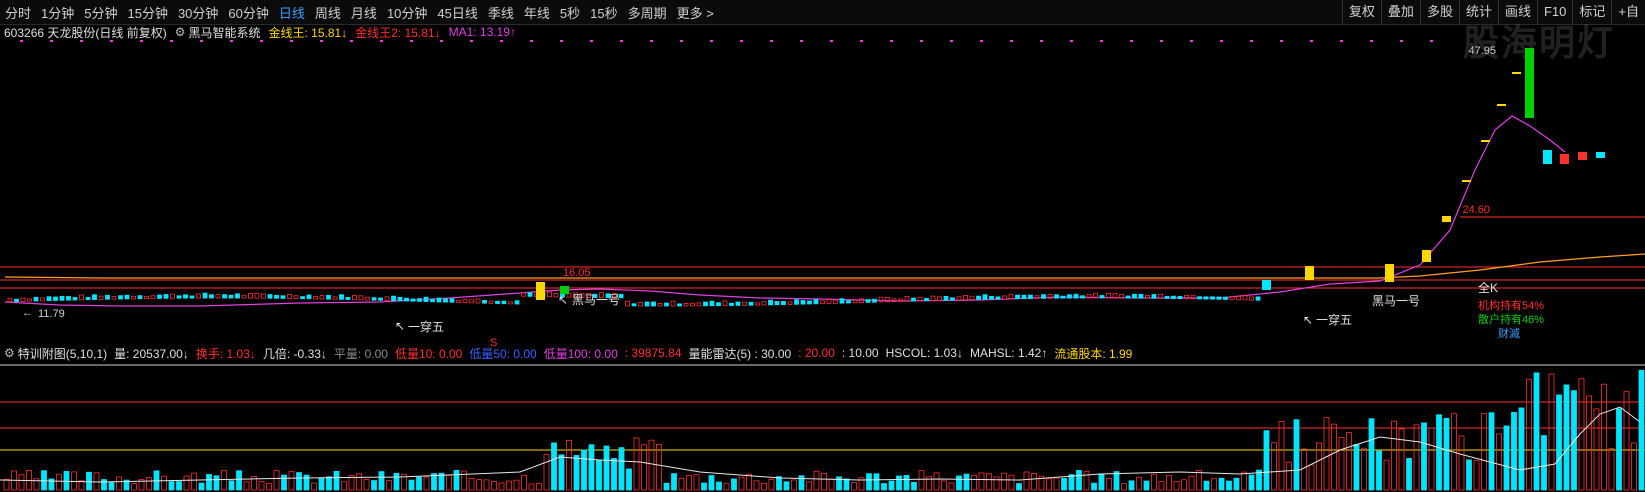 The image size is (1645, 492). What do you see at coordinates (328, 12) in the screenshot?
I see `timeframe-tab: 周线` at bounding box center [328, 12].